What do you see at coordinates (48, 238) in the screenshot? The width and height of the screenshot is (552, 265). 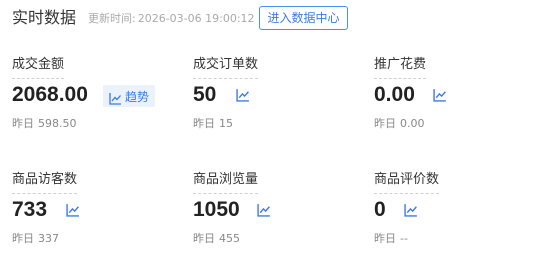 I see `yesterday-value: 337` at bounding box center [48, 238].